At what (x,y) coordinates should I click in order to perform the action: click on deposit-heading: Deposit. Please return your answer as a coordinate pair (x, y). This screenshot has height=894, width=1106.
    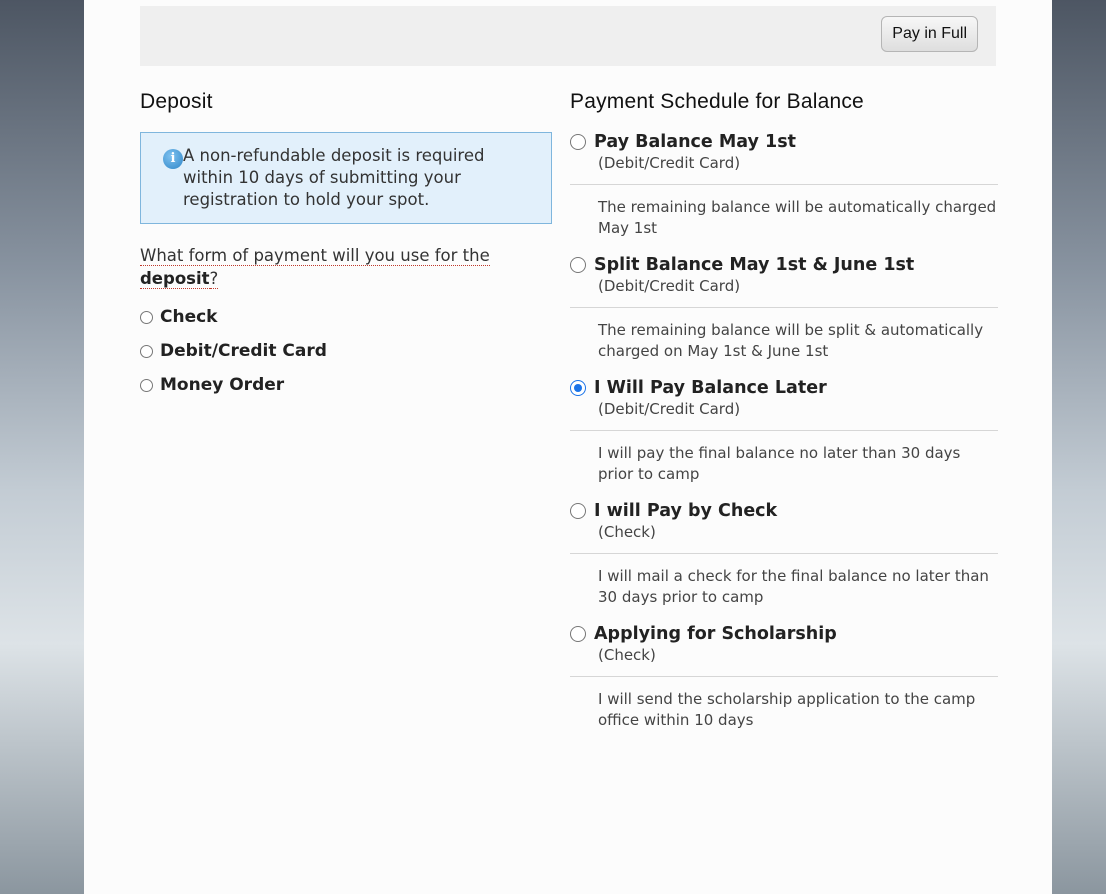
    Looking at the image, I should click on (176, 101).